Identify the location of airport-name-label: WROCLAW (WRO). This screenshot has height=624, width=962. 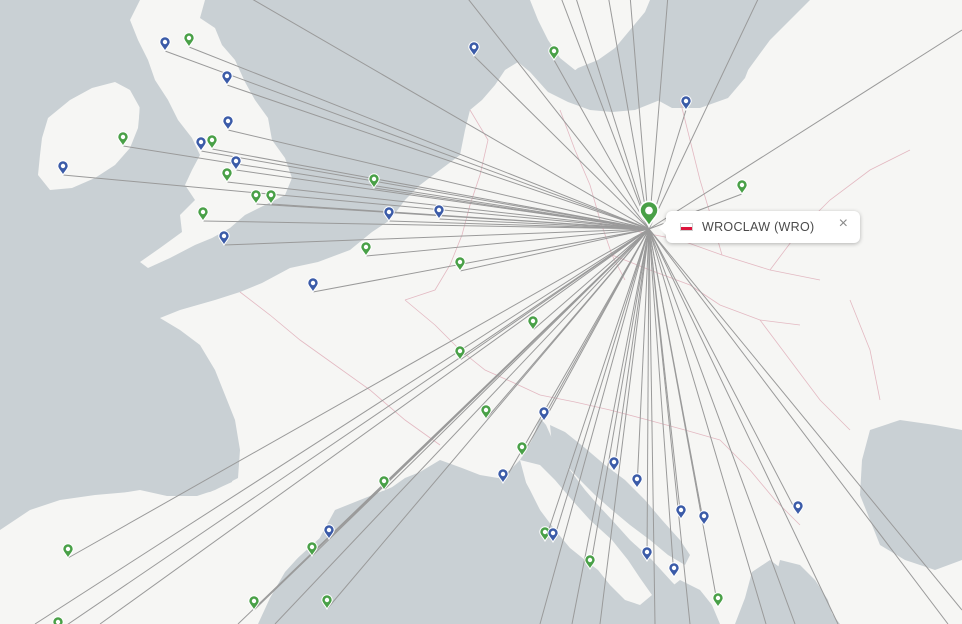
(758, 227).